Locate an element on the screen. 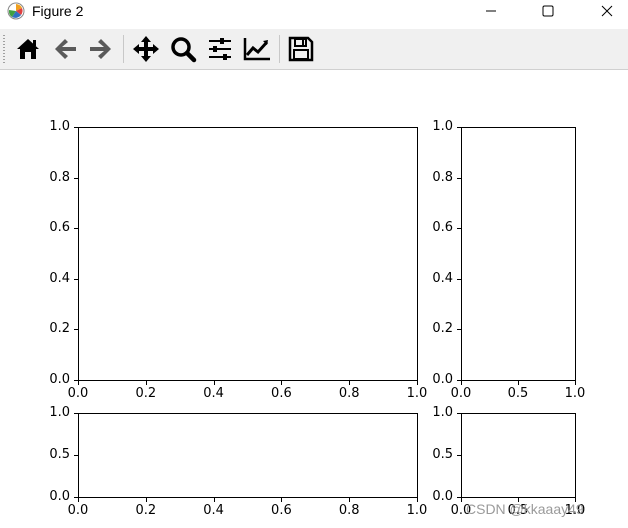 Image resolution: width=628 pixels, height=528 pixels. maximize-button is located at coordinates (548, 11).